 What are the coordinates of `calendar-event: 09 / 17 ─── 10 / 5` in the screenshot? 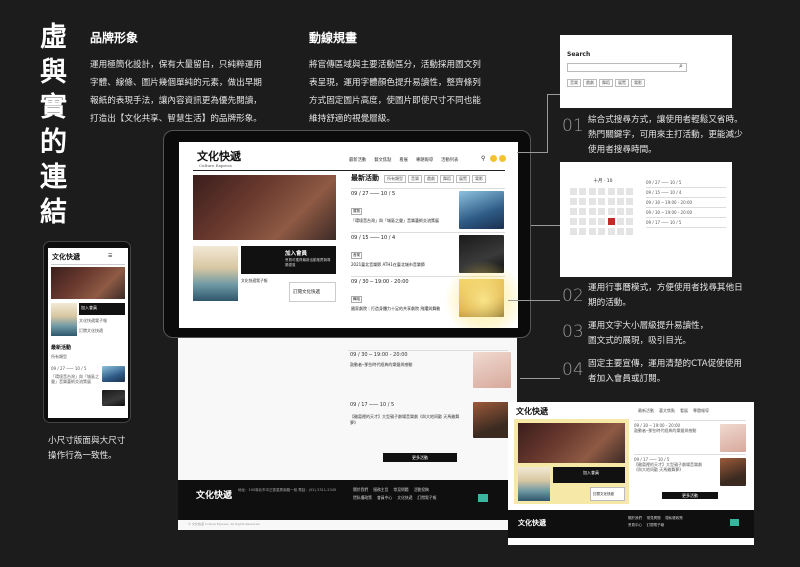 It's located at (686, 223).